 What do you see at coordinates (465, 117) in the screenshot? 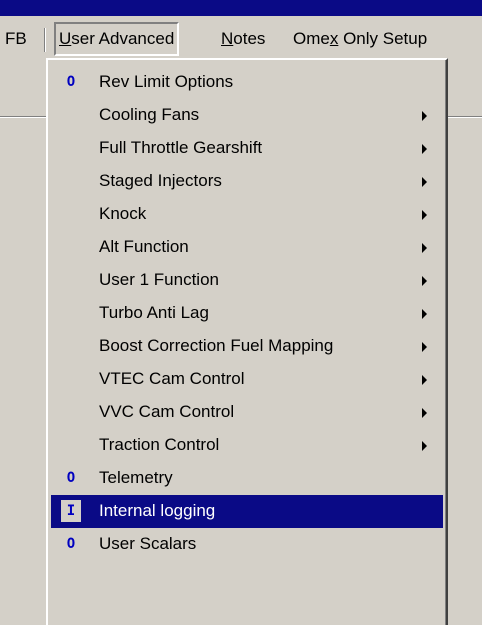
I see `workspace-divider-right` at bounding box center [465, 117].